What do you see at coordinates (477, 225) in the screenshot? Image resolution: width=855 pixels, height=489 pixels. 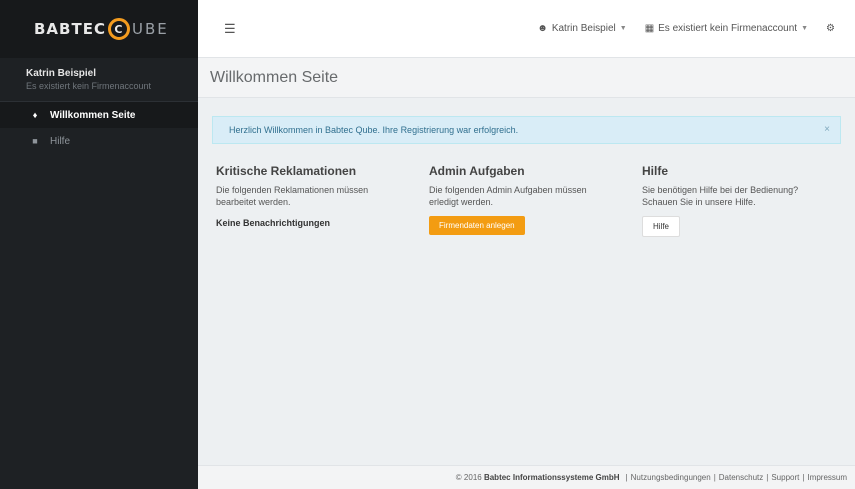 I see `create-company-button: Firmendaten anlegen` at bounding box center [477, 225].